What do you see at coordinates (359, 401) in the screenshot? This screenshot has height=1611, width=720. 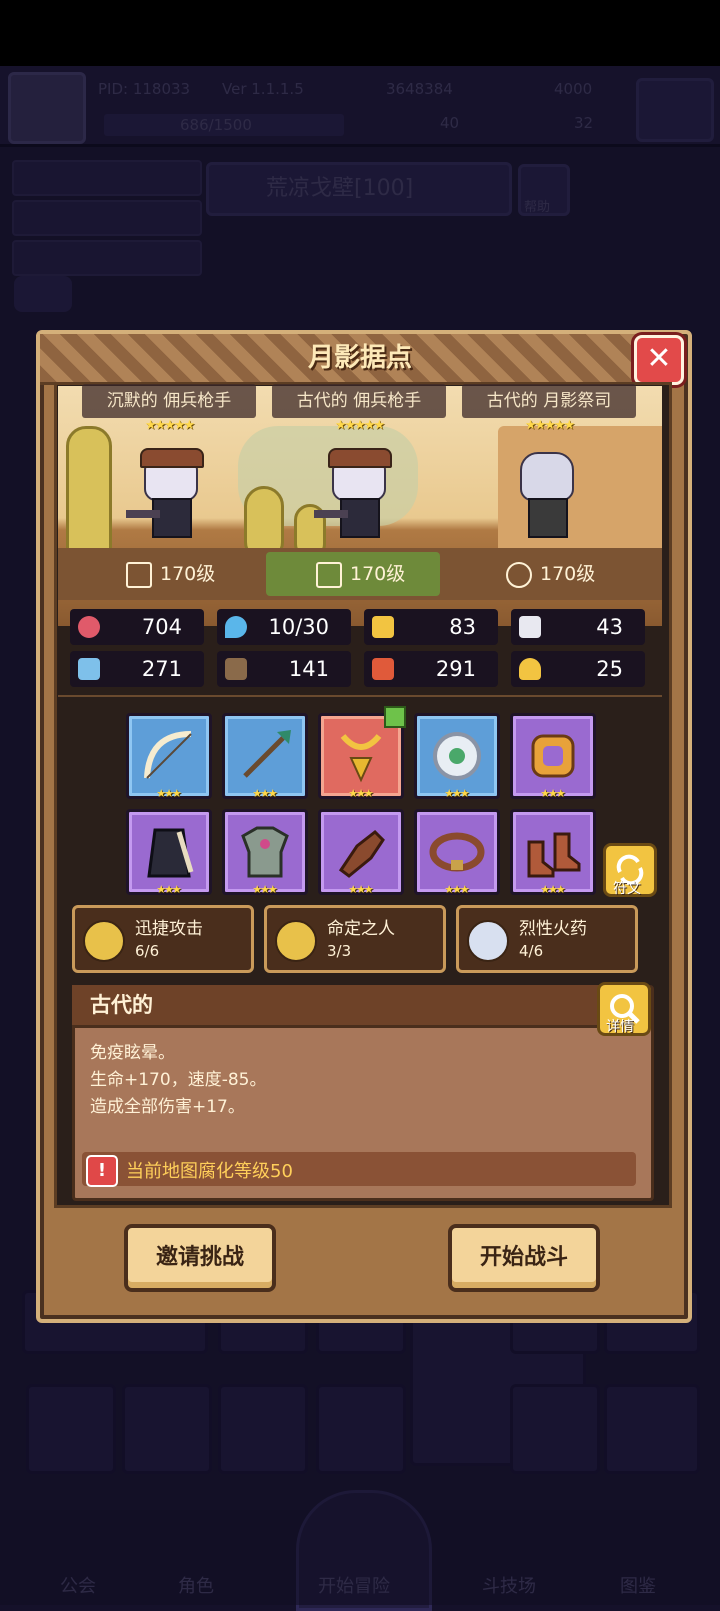 I see `unit-name-2: 古代的 佣兵枪手` at bounding box center [359, 401].